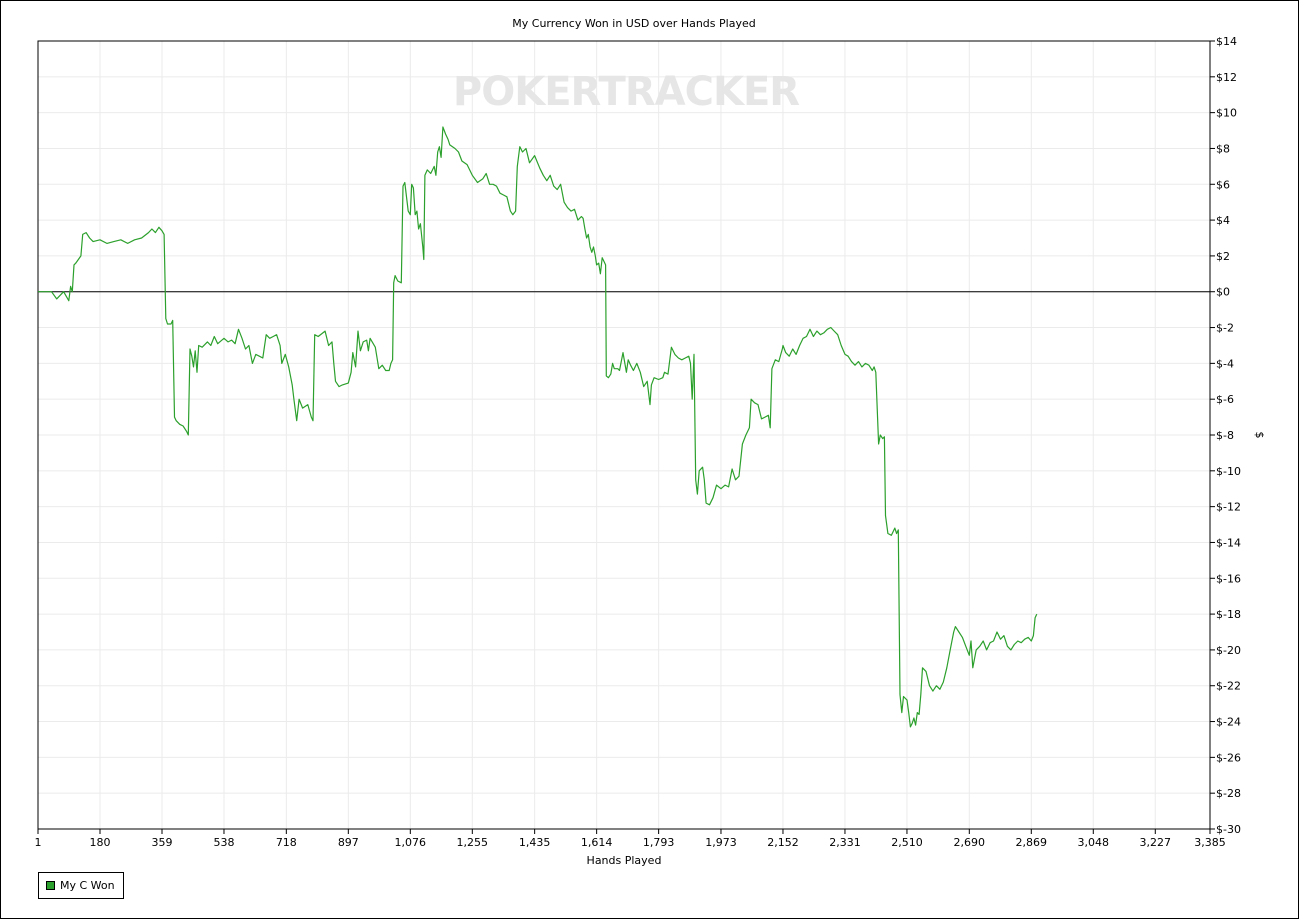 This screenshot has width=1299, height=920. What do you see at coordinates (50, 885) in the screenshot?
I see `legend-swatch` at bounding box center [50, 885].